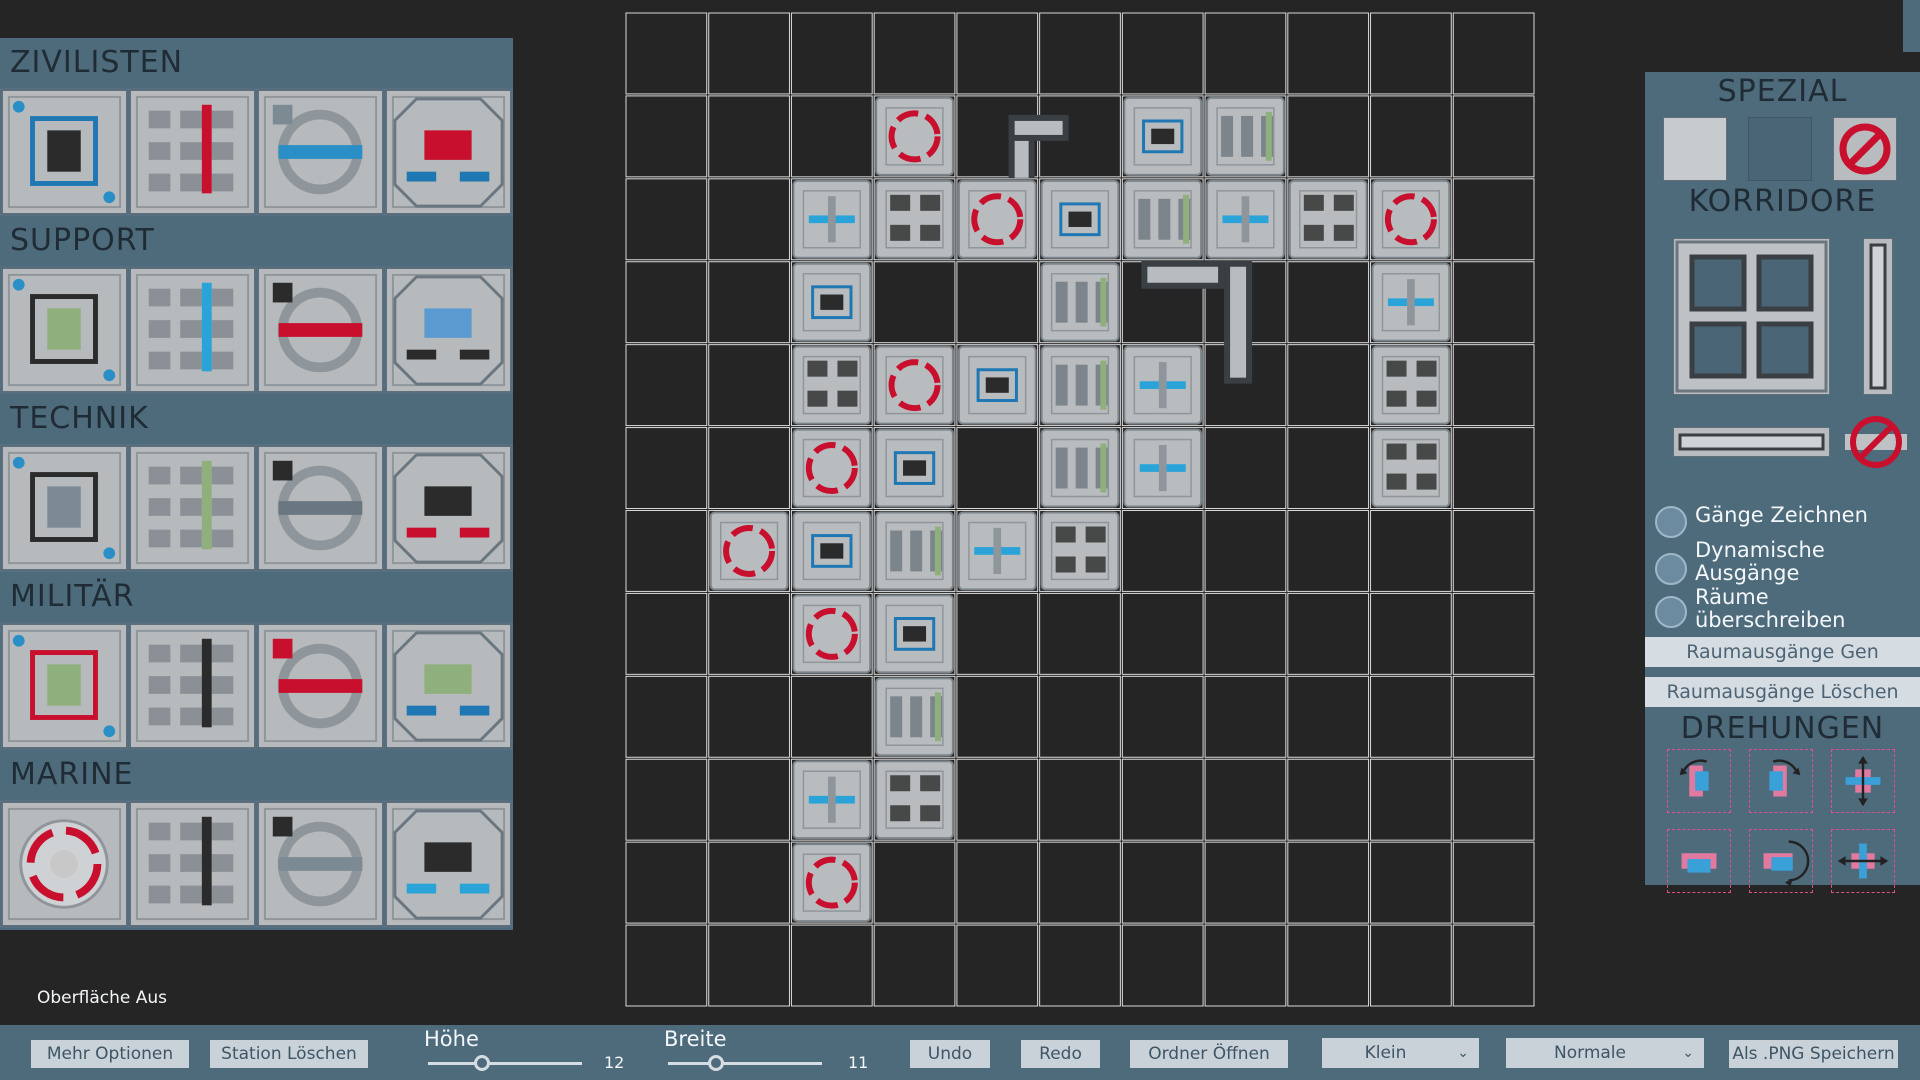 Image resolution: width=1920 pixels, height=1080 pixels. What do you see at coordinates (1911, 26) in the screenshot?
I see `panel-scroll-tab` at bounding box center [1911, 26].